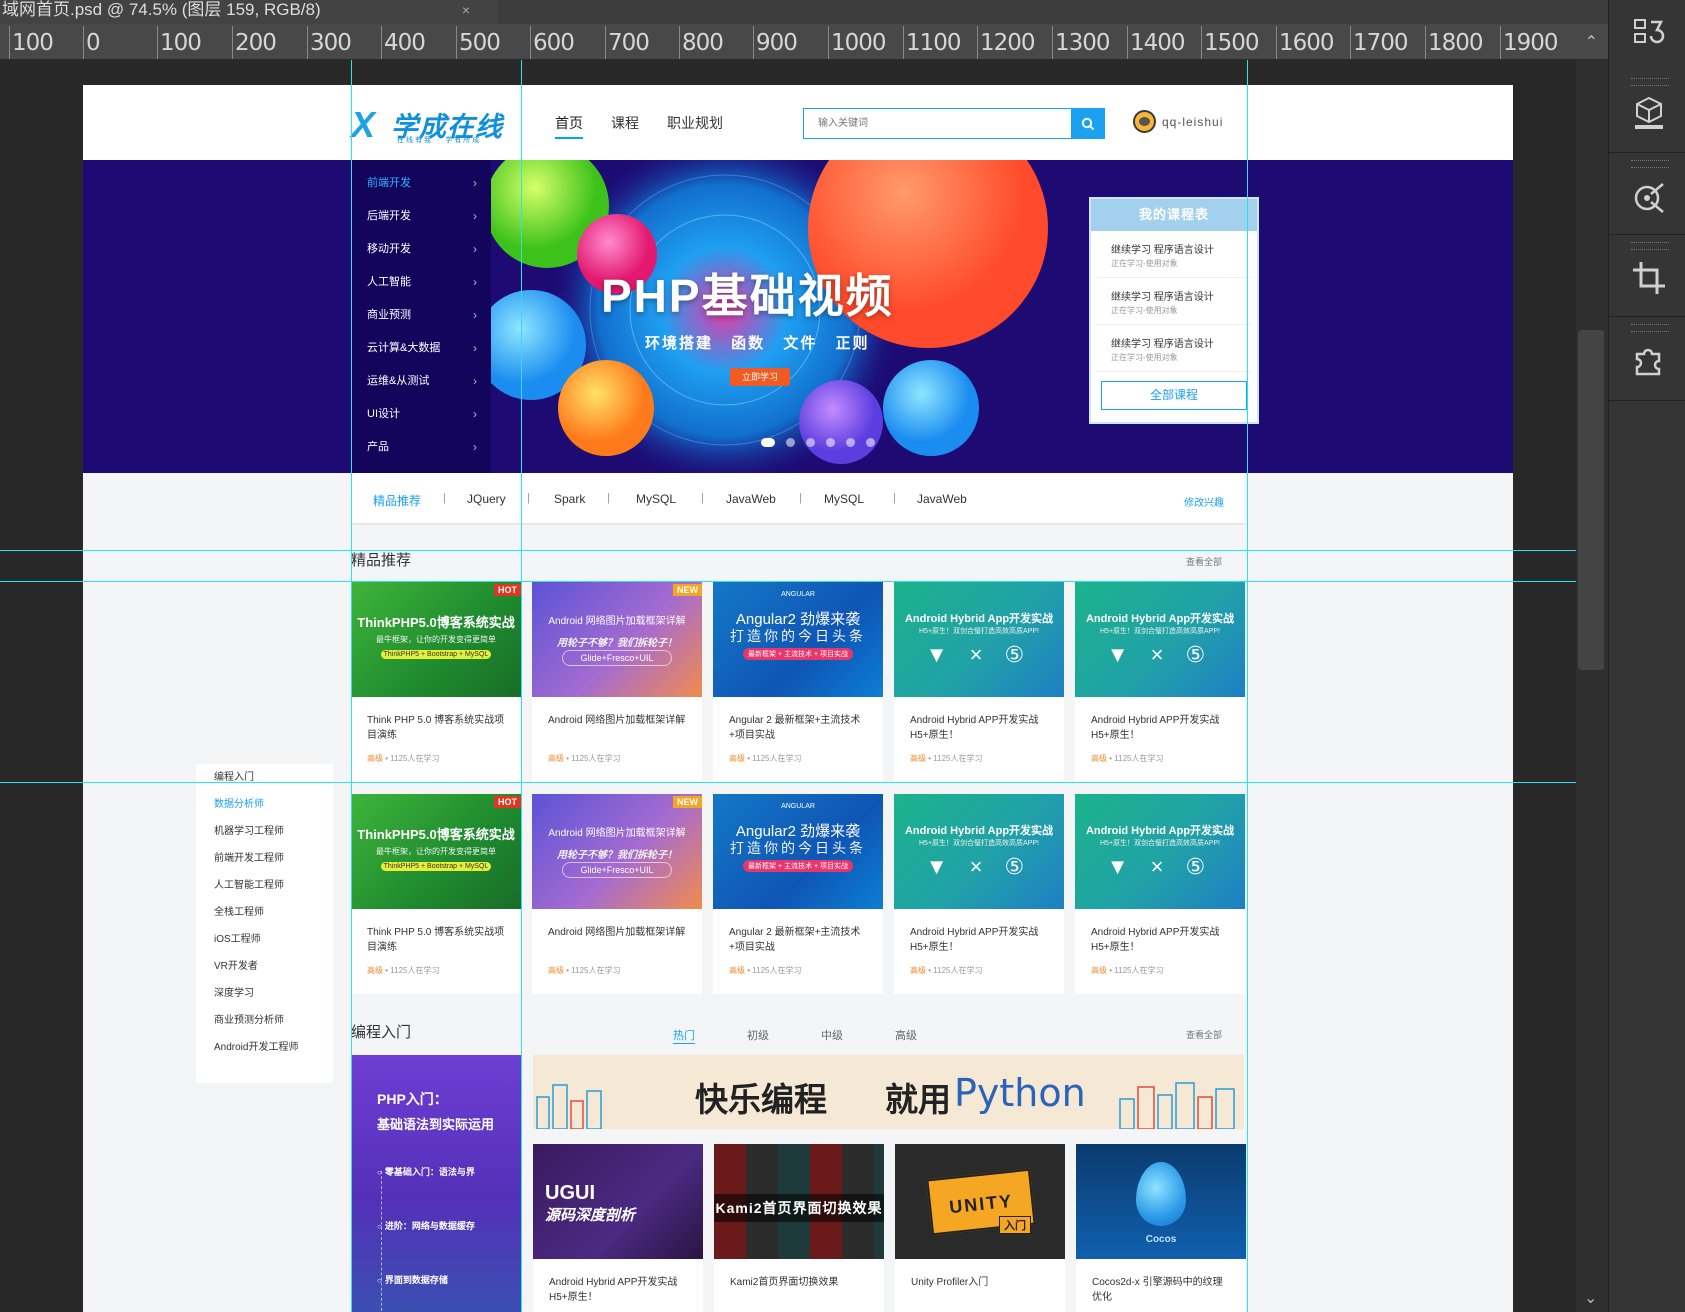  What do you see at coordinates (421, 450) in the screenshot?
I see `category-item: 产品 ›` at bounding box center [421, 450].